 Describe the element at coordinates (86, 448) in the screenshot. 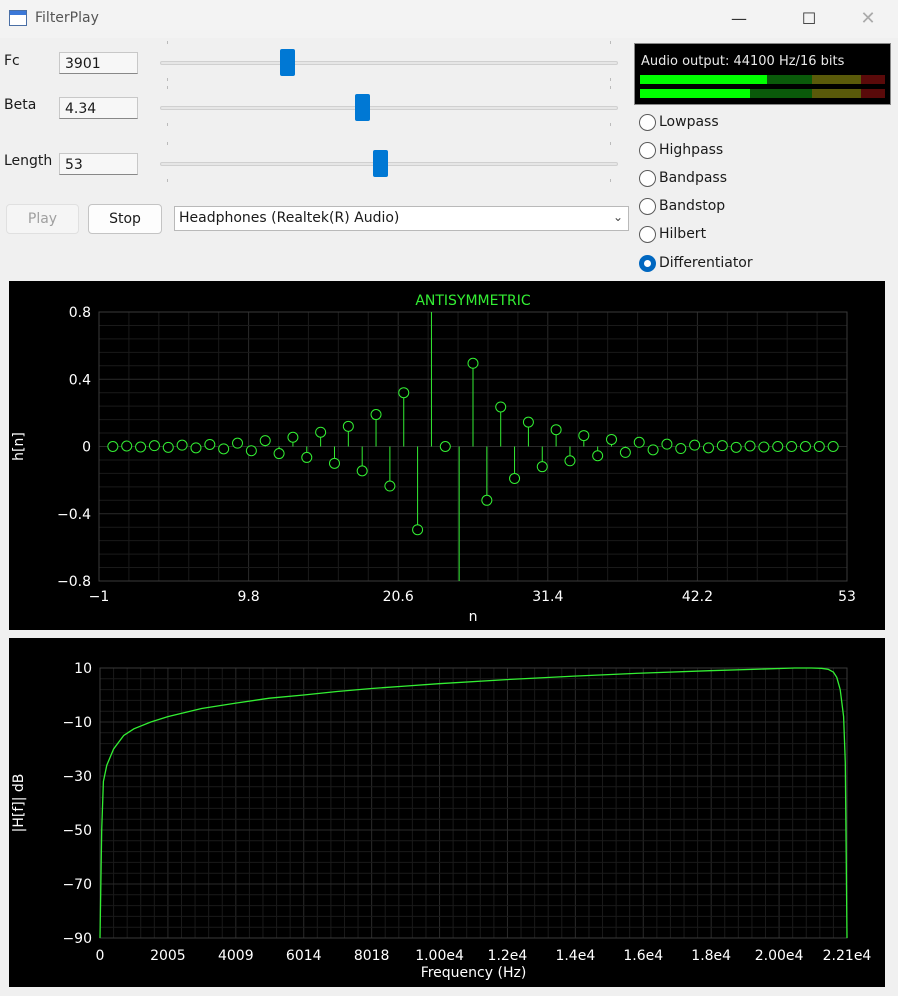

I see `y-tick-label: 0` at that location.